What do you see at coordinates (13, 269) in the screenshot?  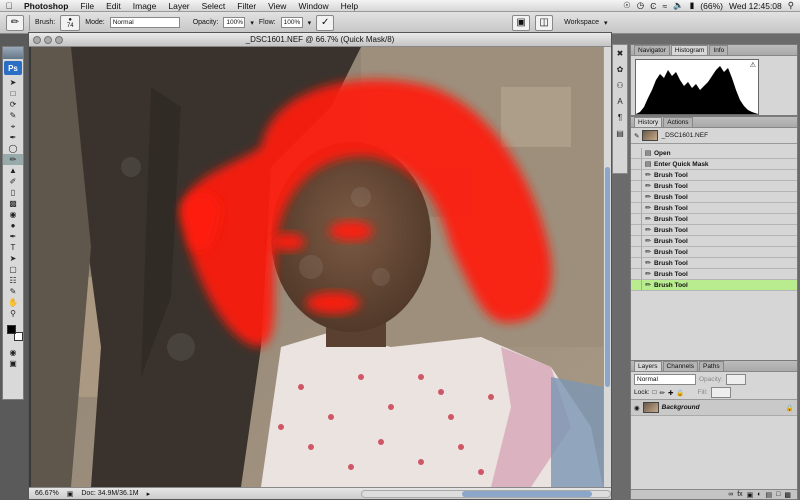 I see `shape-tool-icon: ▢` at bounding box center [13, 269].